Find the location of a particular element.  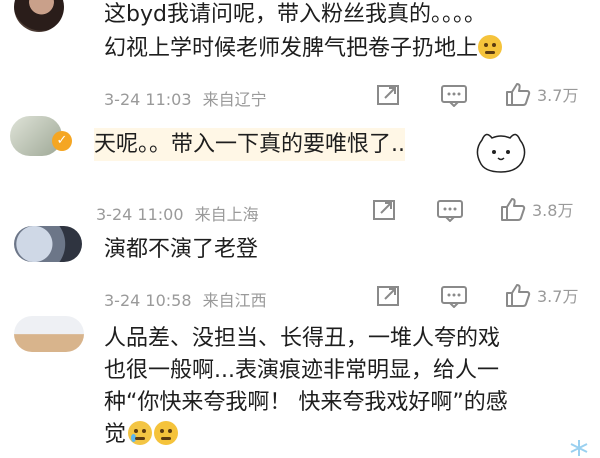

comment-text-segment: 幻视上学时候老师发脾气把卷子扔地上 is located at coordinates (291, 48).